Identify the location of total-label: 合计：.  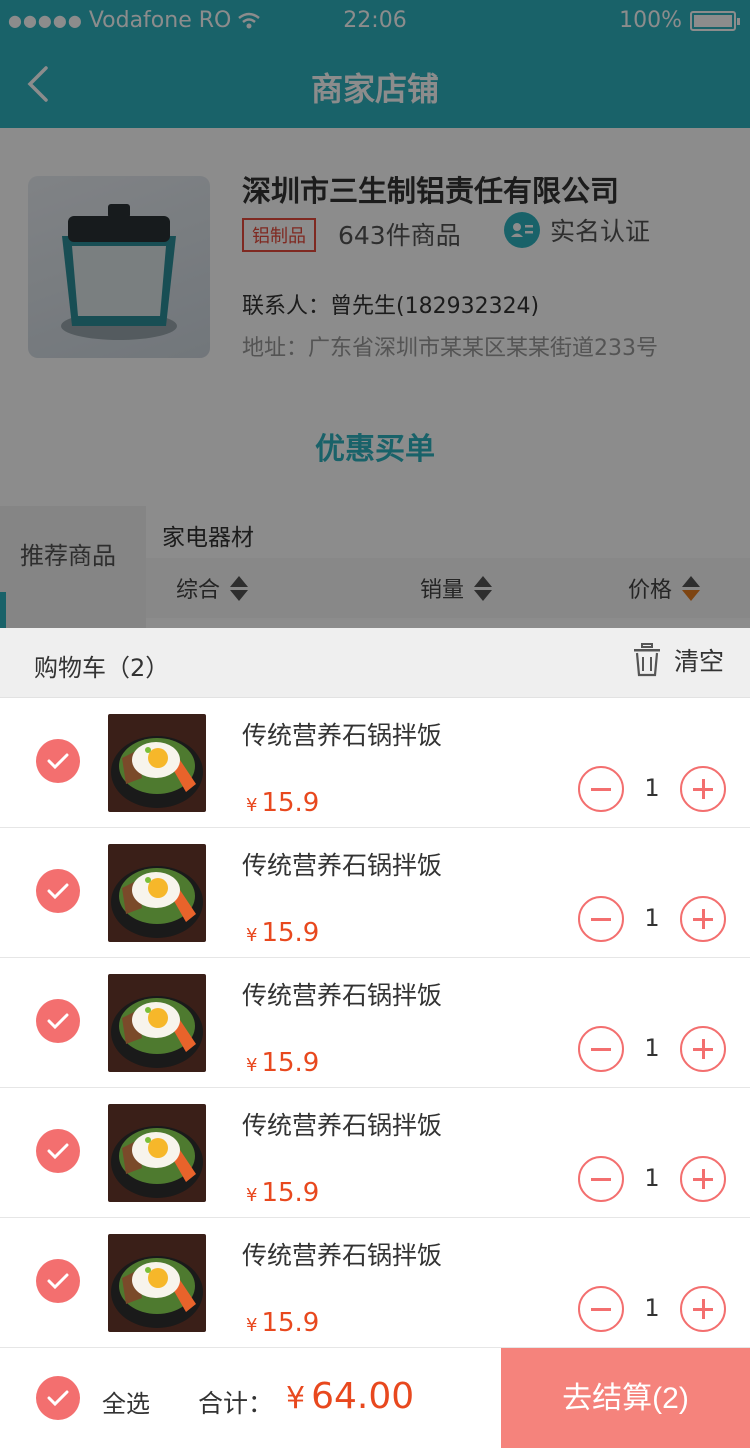
(236, 1403).